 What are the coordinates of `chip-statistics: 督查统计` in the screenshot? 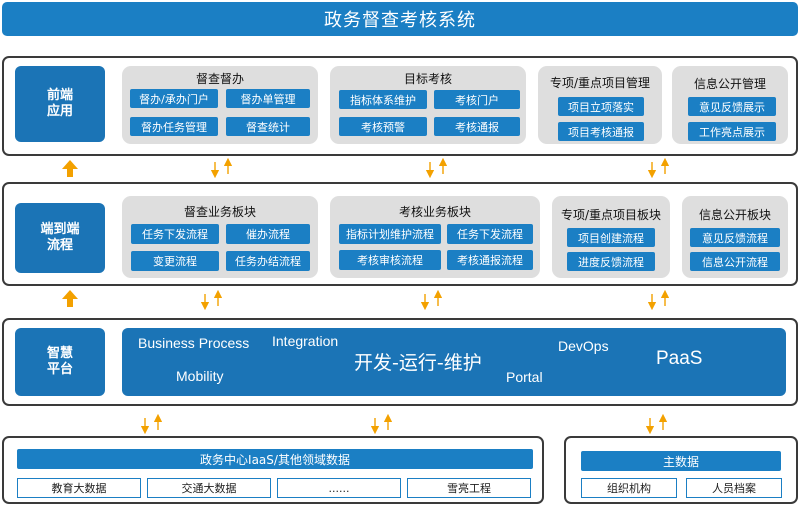 It's located at (268, 126).